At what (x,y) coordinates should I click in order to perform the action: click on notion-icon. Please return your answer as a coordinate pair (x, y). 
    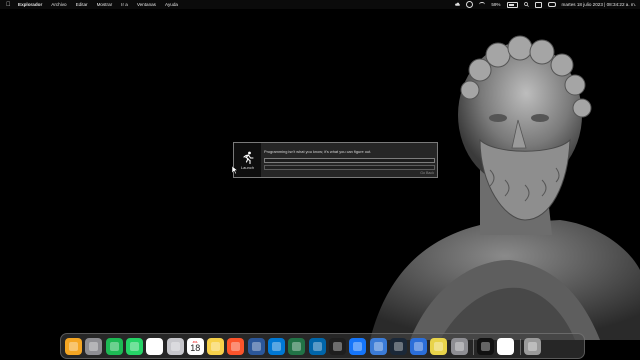
    Looking at the image, I should click on (155, 346).